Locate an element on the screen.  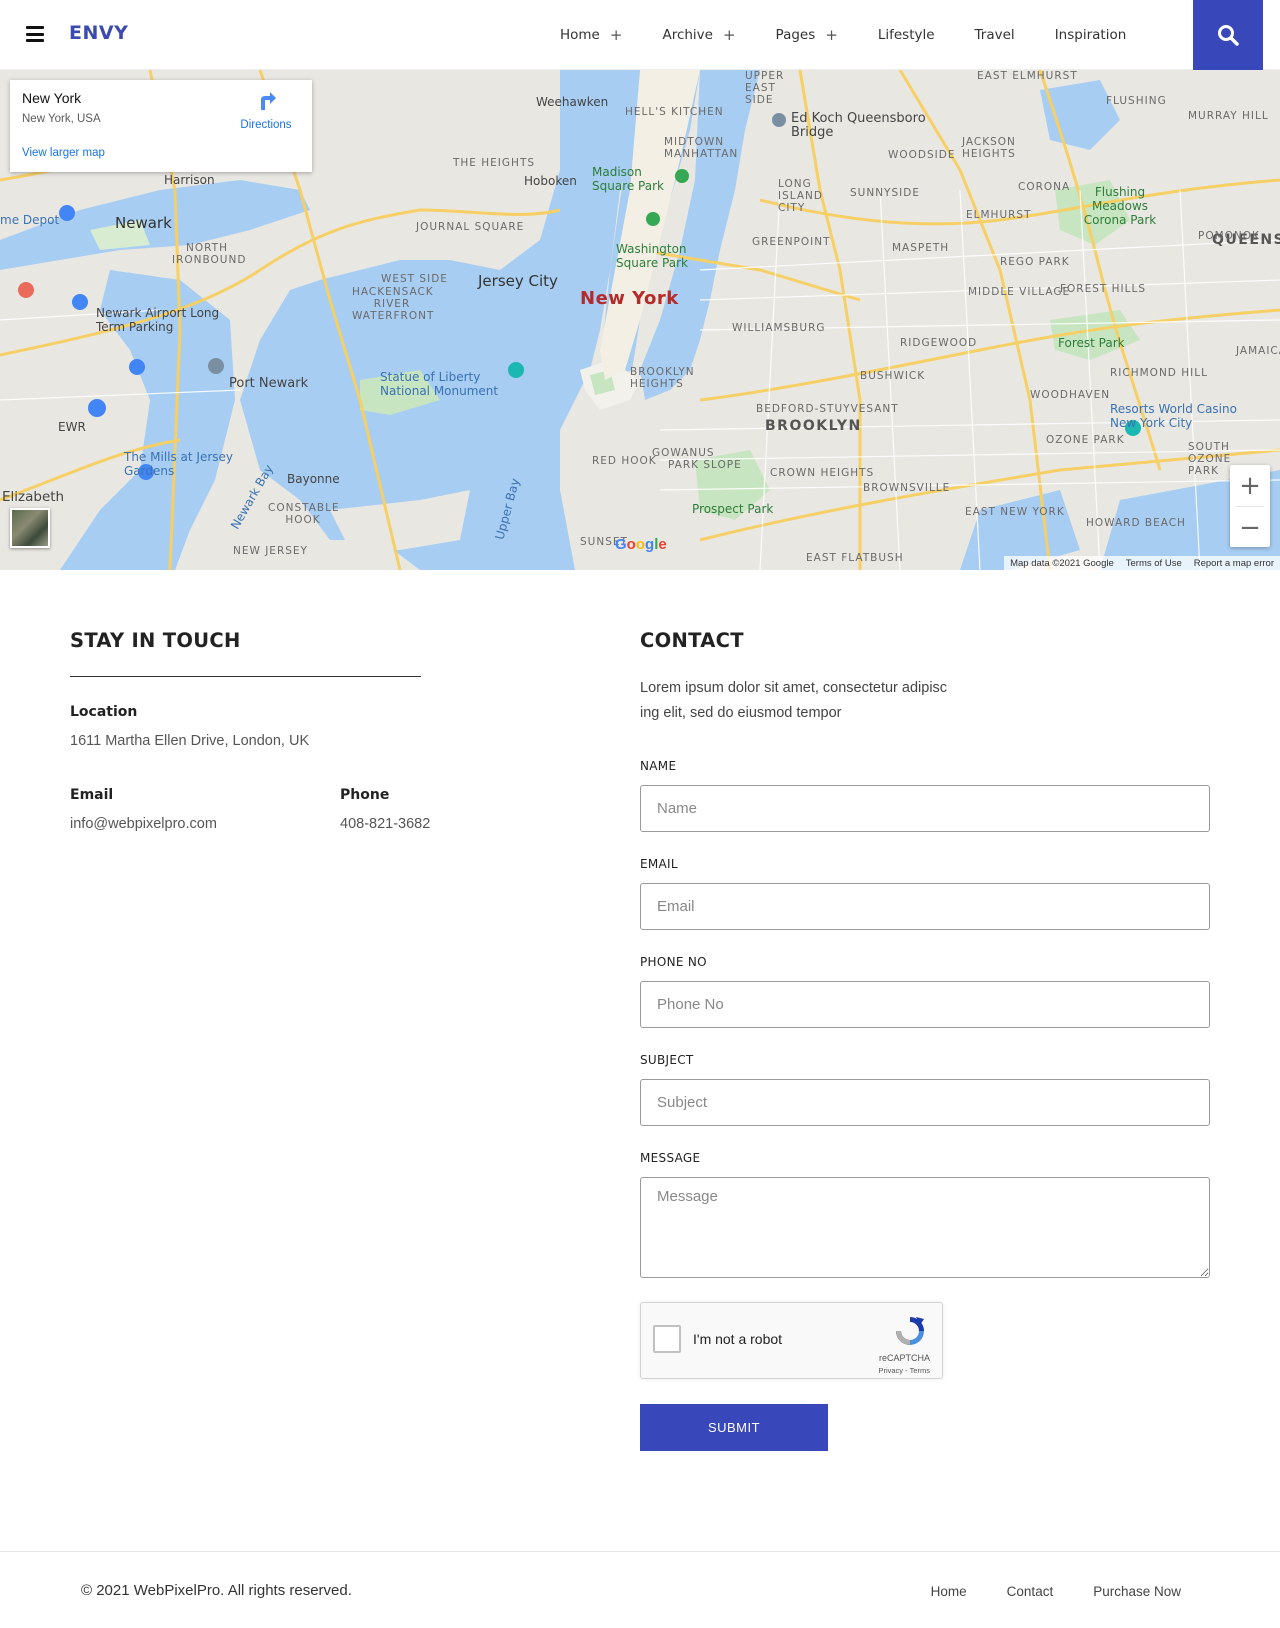
map-label-middle-village: MIDDLE VILLAGE is located at coordinates (1019, 292).